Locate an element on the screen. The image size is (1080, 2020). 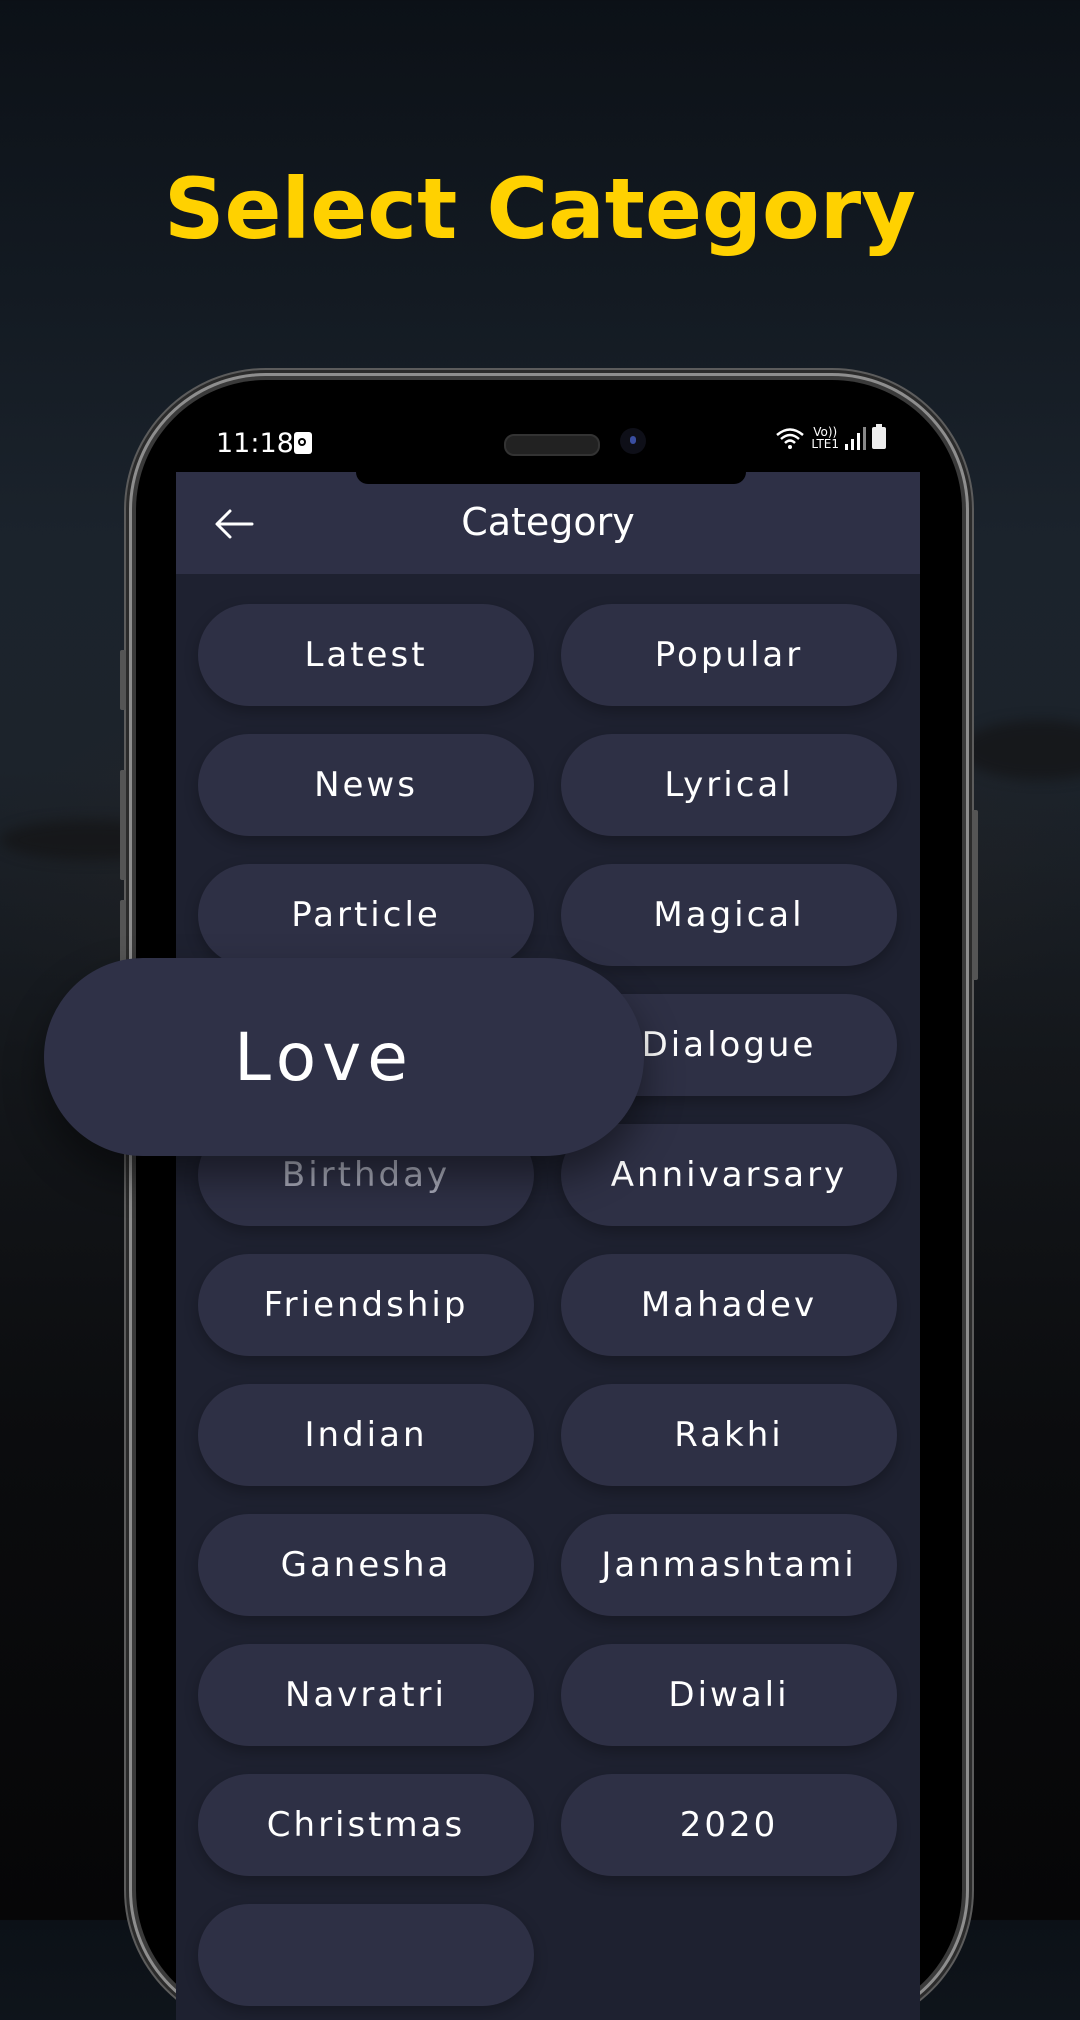
wifi-icon is located at coordinates (790, 438).